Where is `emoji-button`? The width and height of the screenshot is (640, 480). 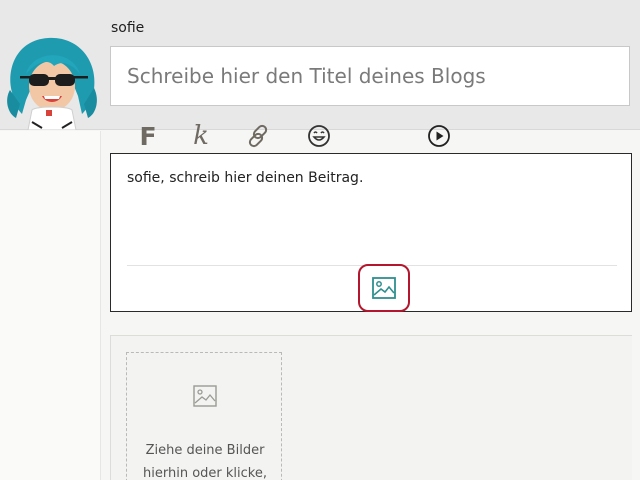 emoji-button is located at coordinates (319, 136).